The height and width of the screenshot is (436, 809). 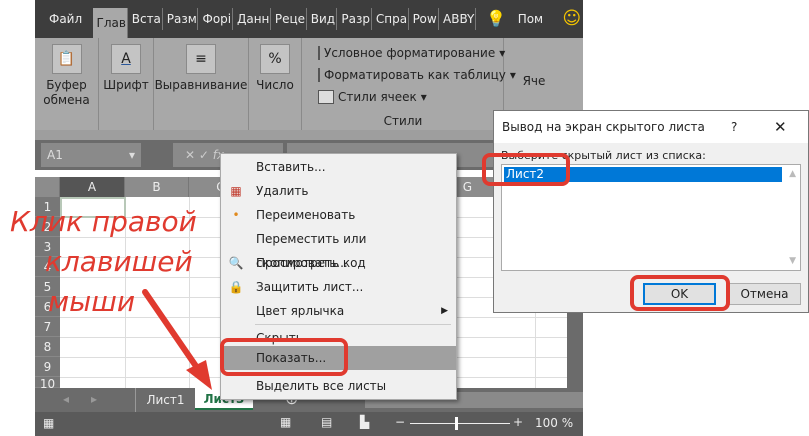 I want to click on view-code-icon: 🔍, so click(x=236, y=263).